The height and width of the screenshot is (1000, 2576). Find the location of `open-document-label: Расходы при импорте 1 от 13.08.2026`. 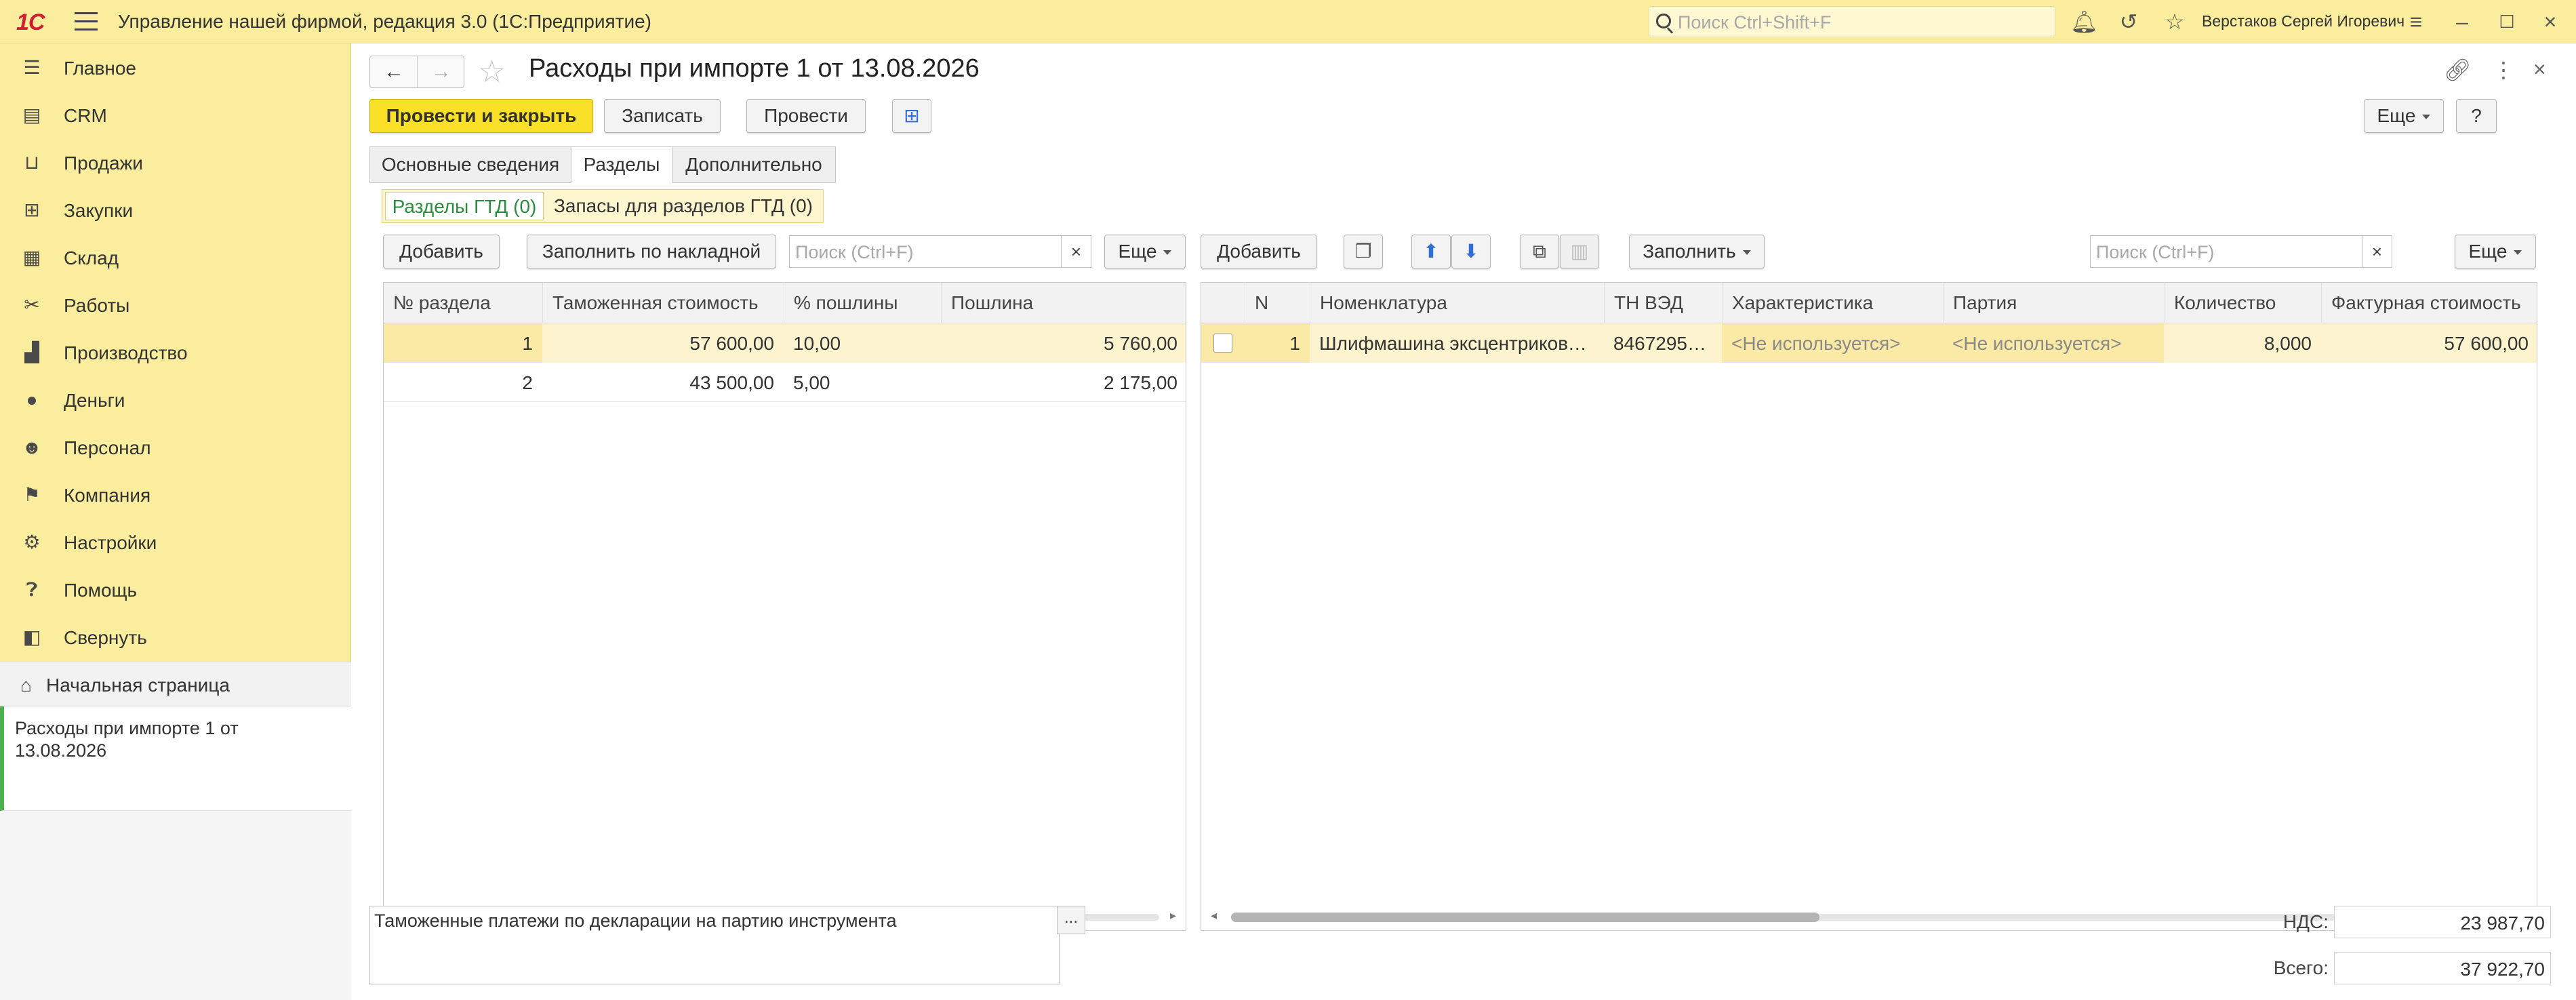

open-document-label: Расходы при импорте 1 от 13.08.2026 is located at coordinates (127, 739).